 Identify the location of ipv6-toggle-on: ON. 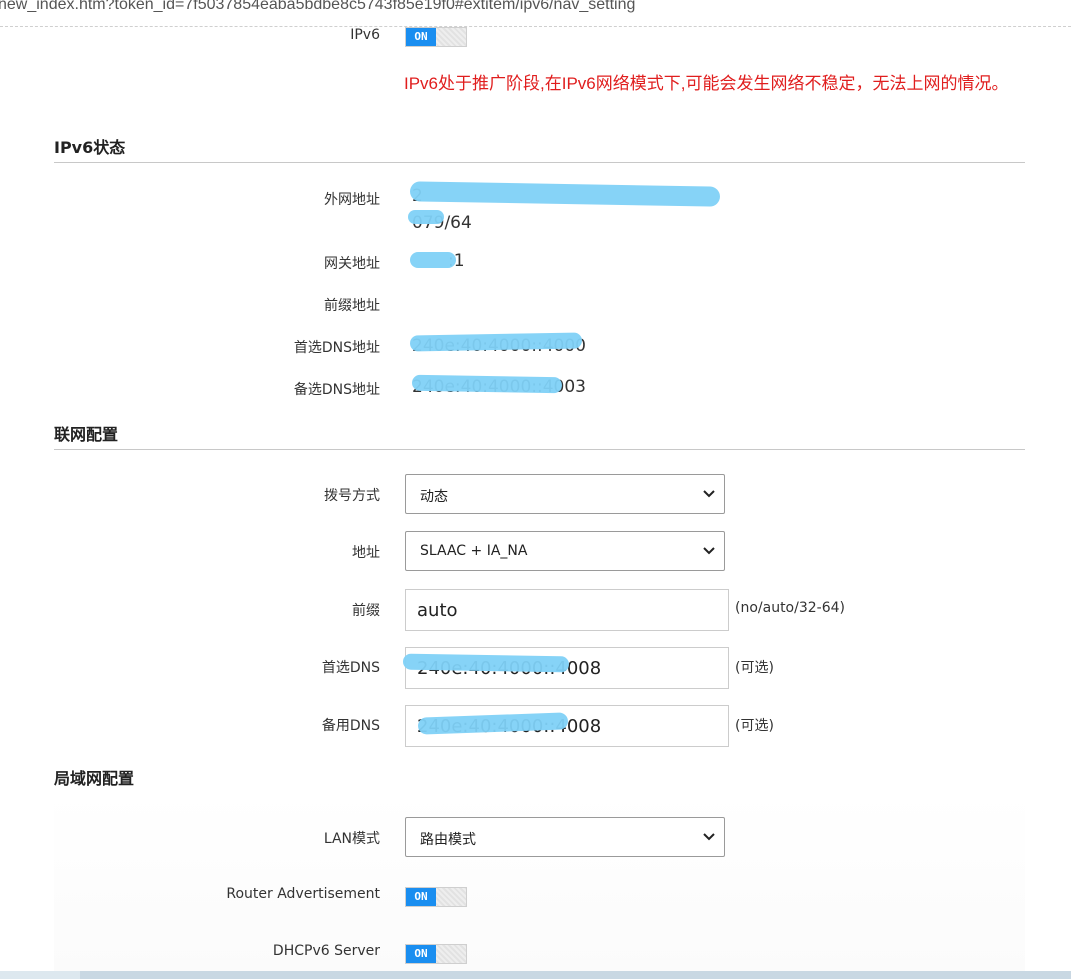
(421, 37).